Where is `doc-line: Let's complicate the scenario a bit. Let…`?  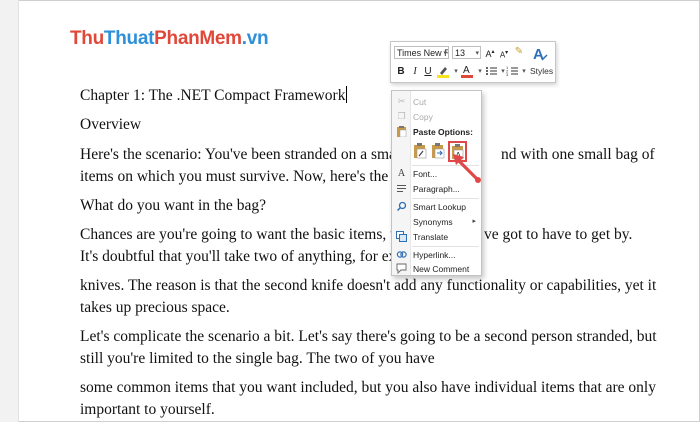
doc-line: Let's complicate the scenario a bit. Let… is located at coordinates (368, 336).